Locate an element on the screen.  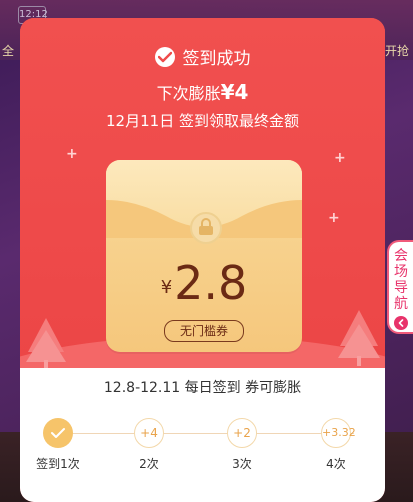
coupon-amount: ¥2.8 is located at coordinates (204, 288).